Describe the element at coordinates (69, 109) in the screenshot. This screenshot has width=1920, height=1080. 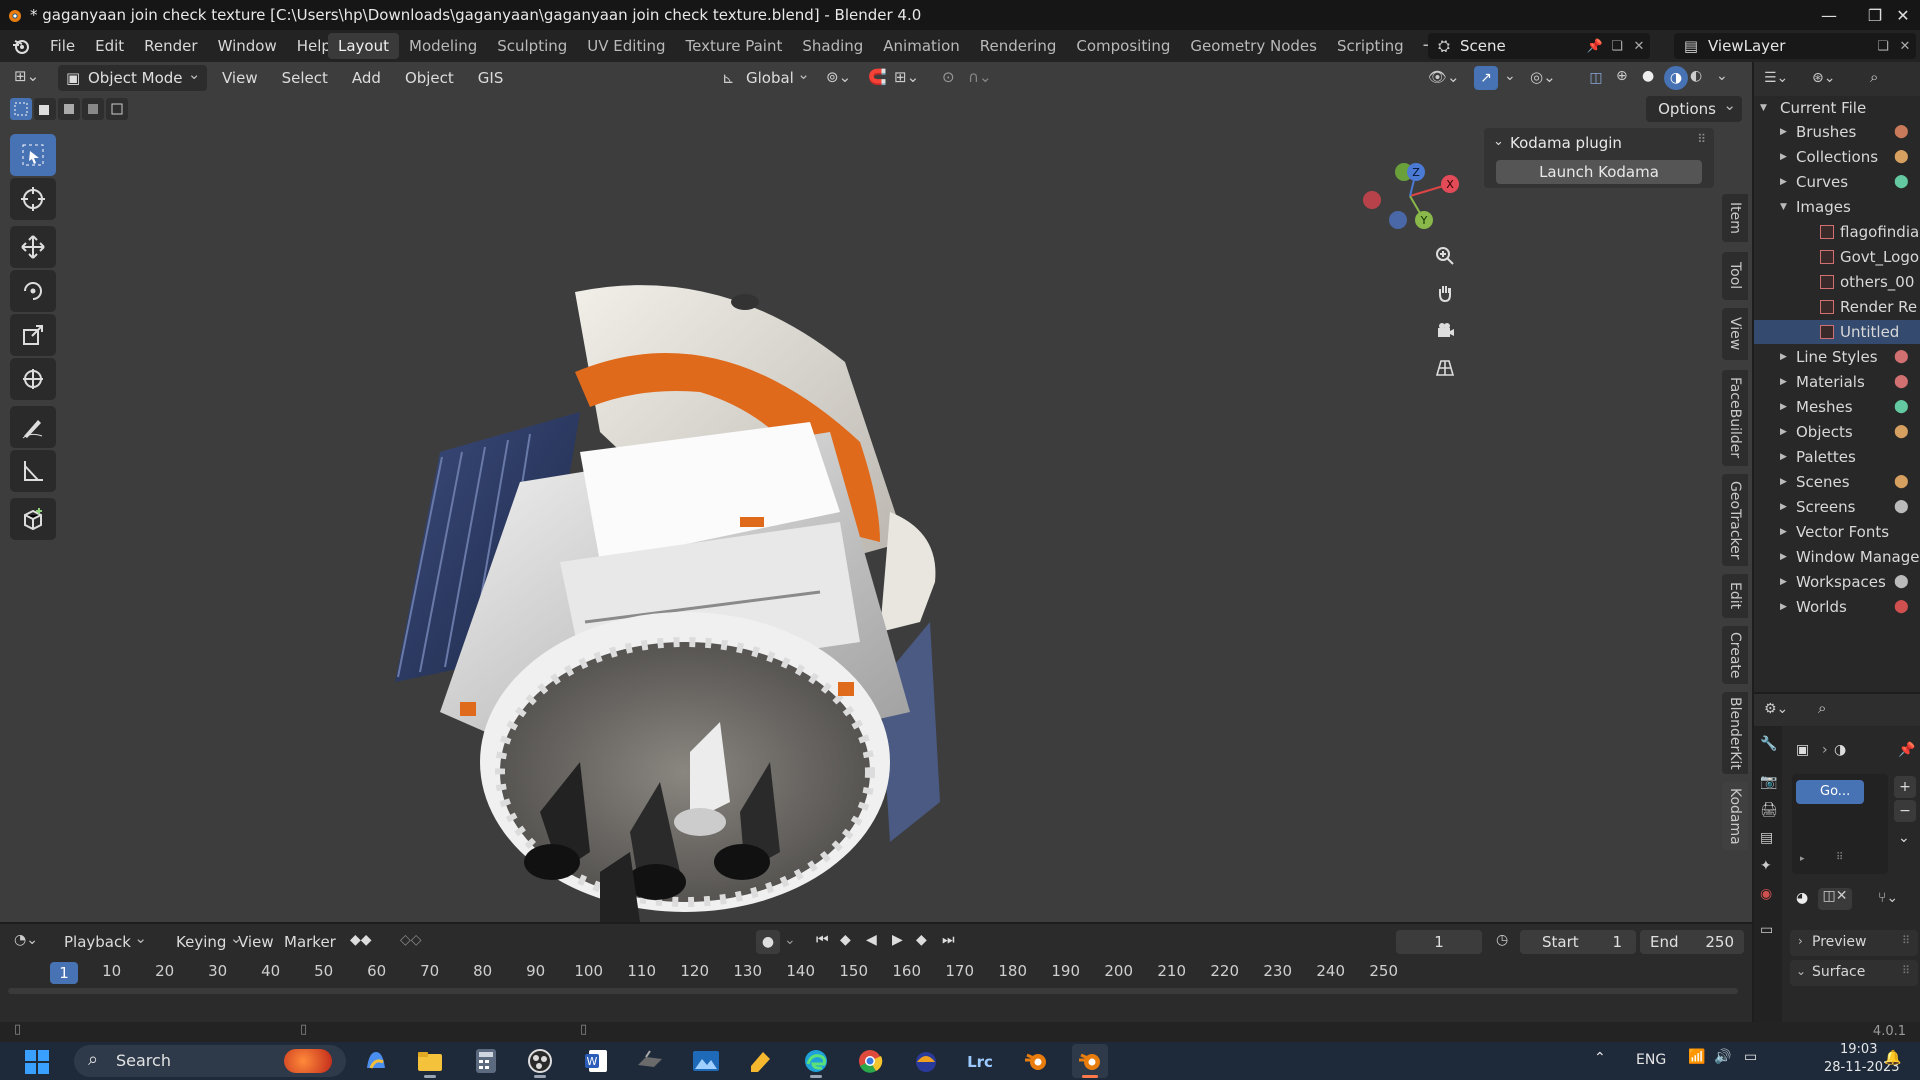
I see `select-subtract-icon` at that location.